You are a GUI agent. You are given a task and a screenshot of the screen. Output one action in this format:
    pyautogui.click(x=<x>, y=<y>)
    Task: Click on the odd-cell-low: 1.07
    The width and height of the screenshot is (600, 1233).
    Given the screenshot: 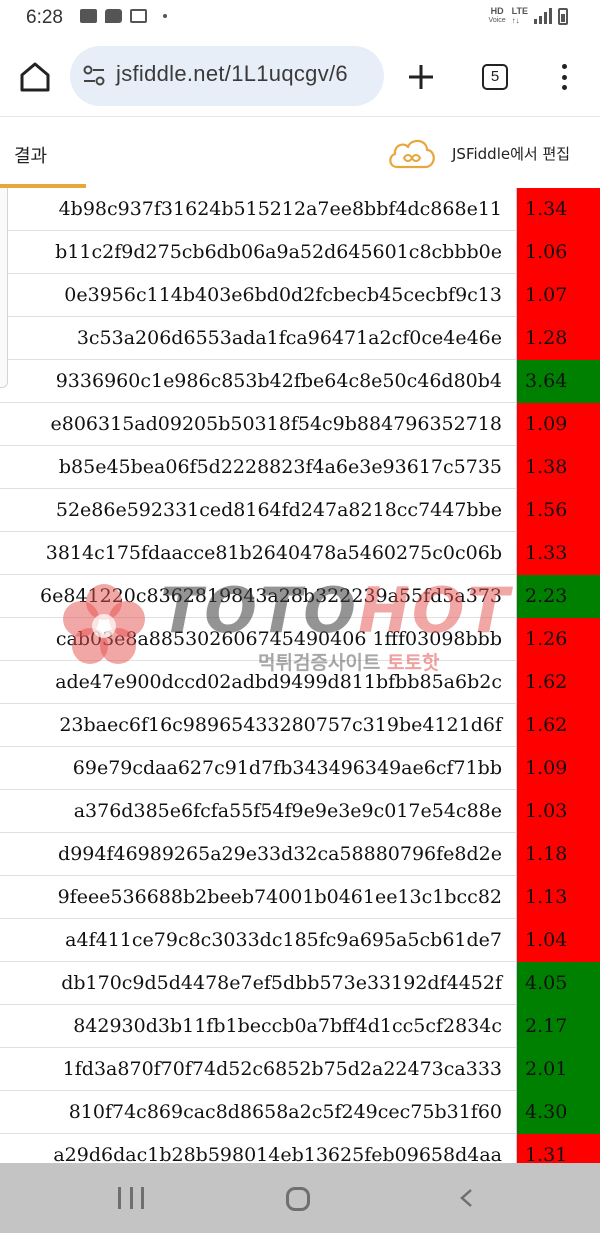 What is the action you would take?
    pyautogui.click(x=558, y=295)
    